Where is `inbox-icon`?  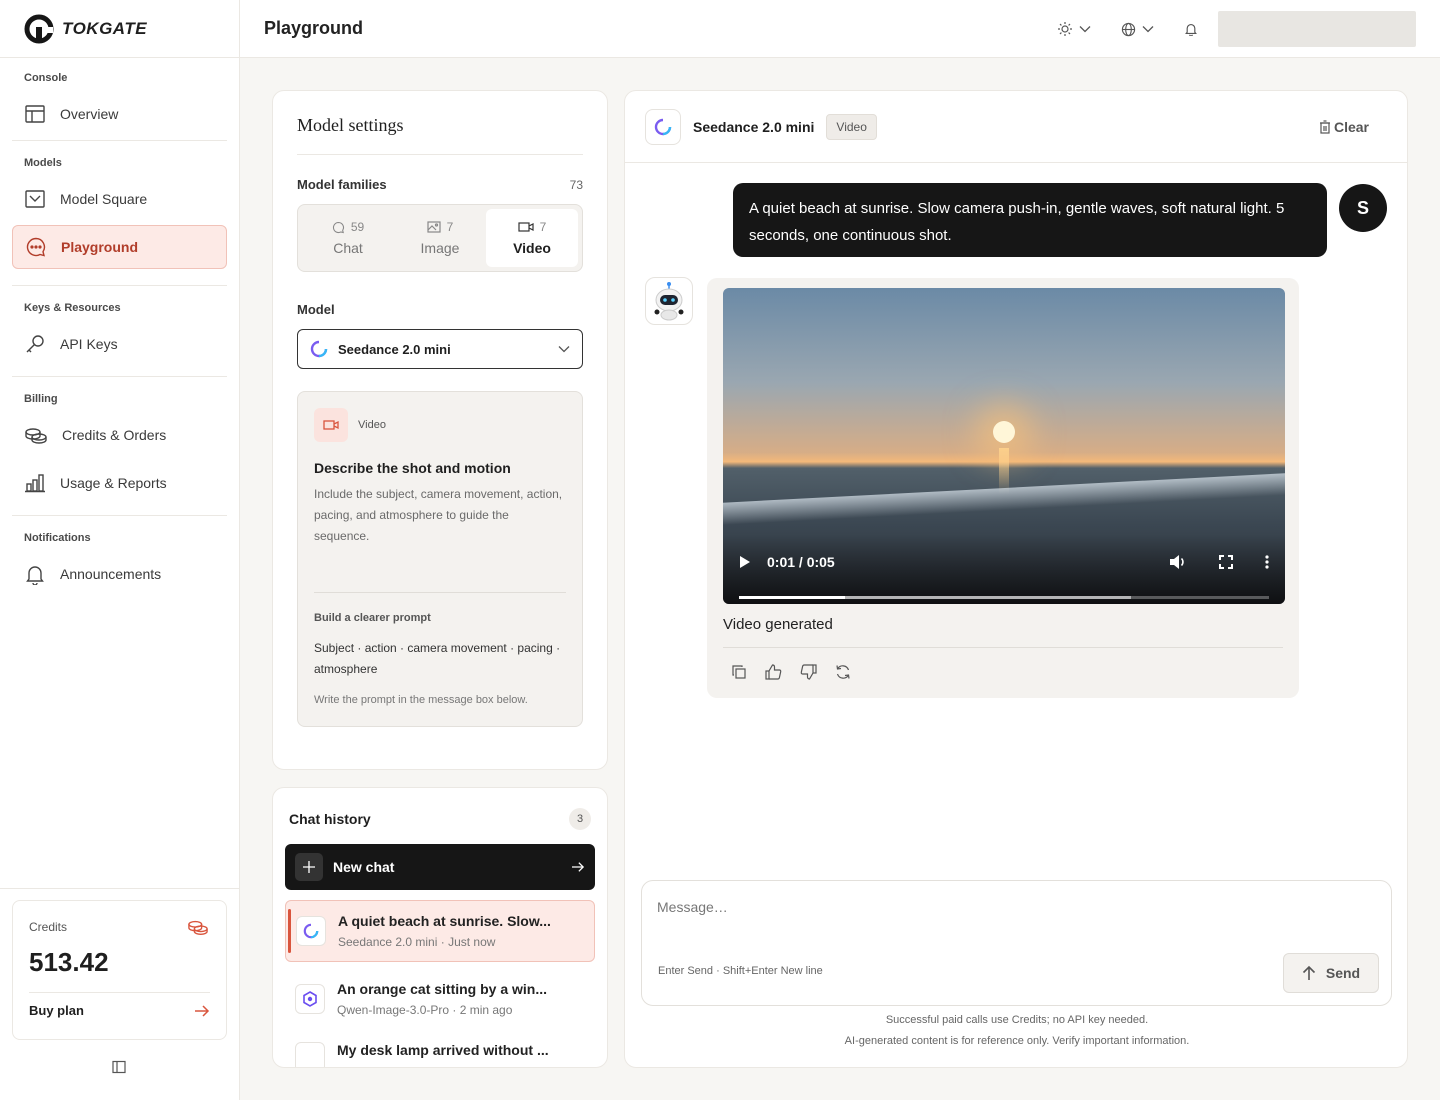 inbox-icon is located at coordinates (35, 199).